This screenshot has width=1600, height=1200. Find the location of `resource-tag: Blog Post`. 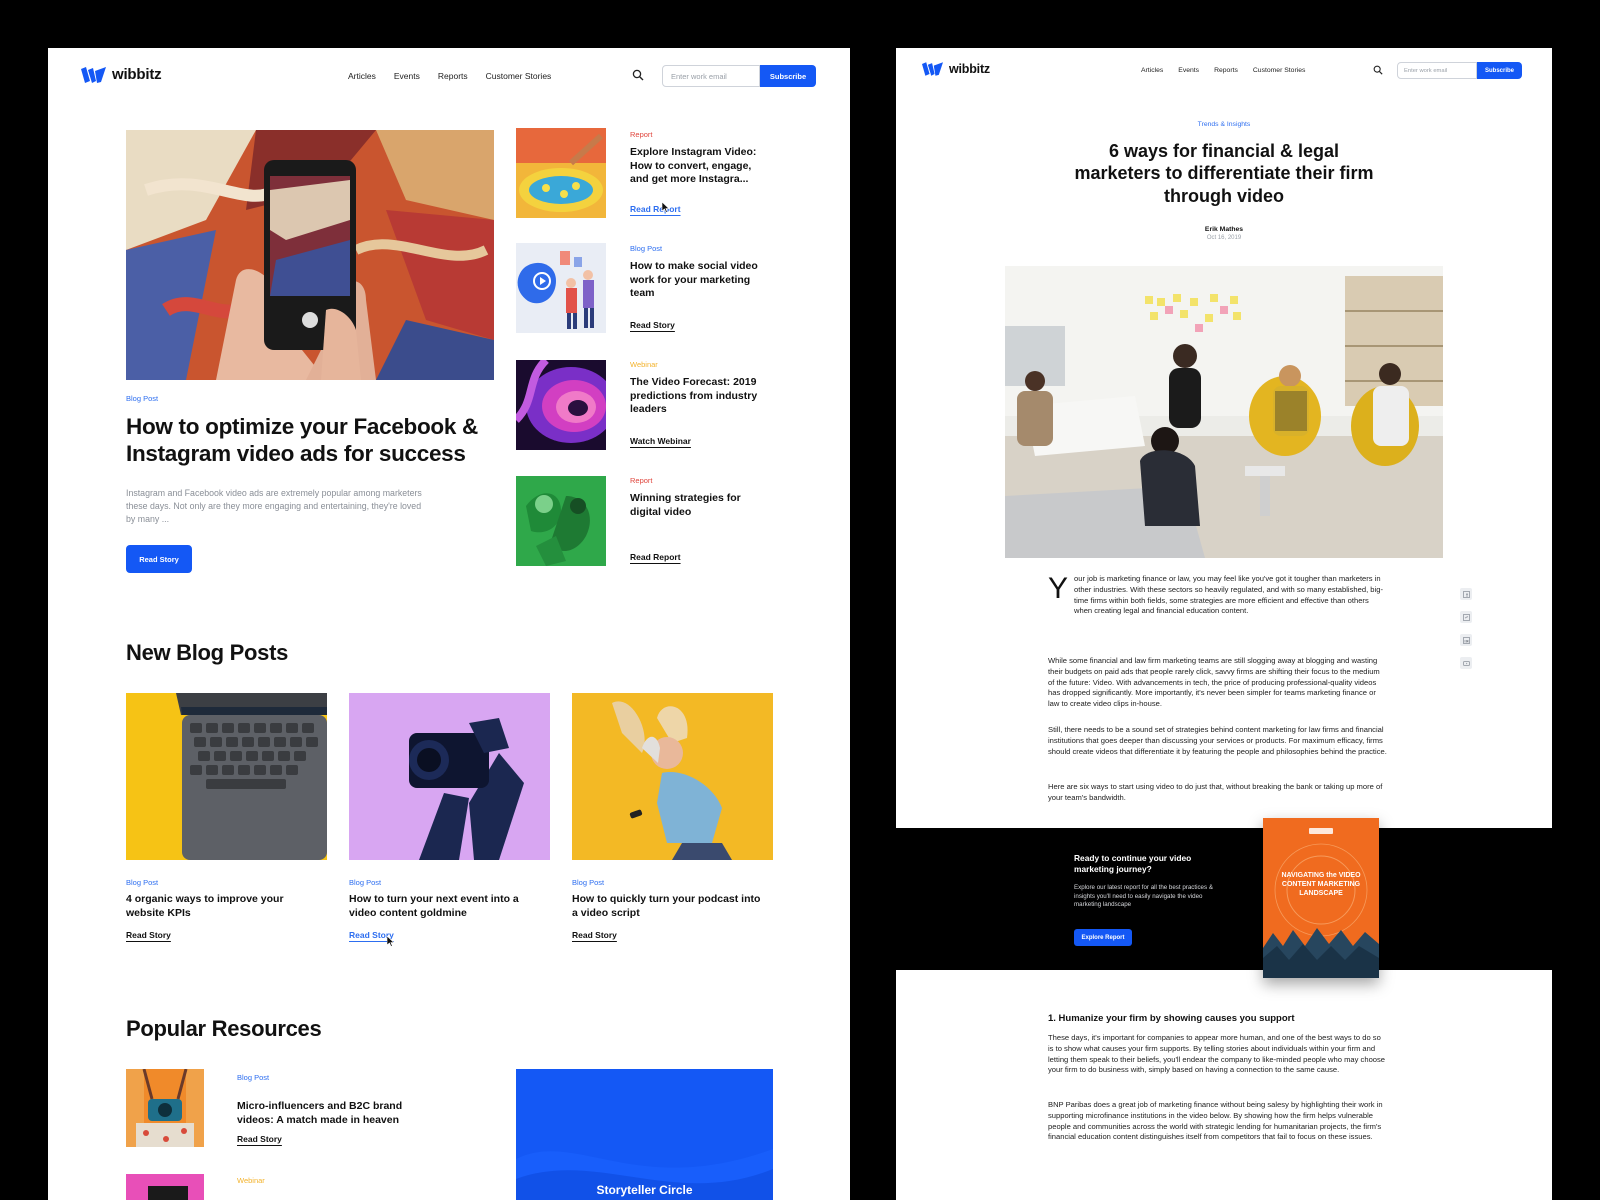

resource-tag: Blog Post is located at coordinates (253, 1077).